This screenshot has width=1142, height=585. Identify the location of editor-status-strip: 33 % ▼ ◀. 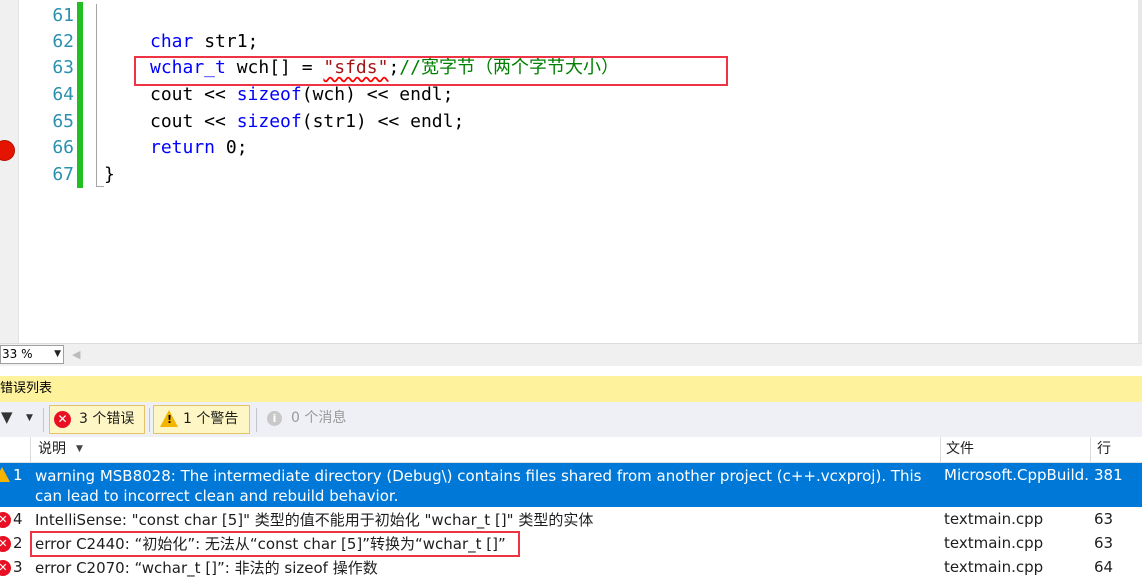
(571, 354).